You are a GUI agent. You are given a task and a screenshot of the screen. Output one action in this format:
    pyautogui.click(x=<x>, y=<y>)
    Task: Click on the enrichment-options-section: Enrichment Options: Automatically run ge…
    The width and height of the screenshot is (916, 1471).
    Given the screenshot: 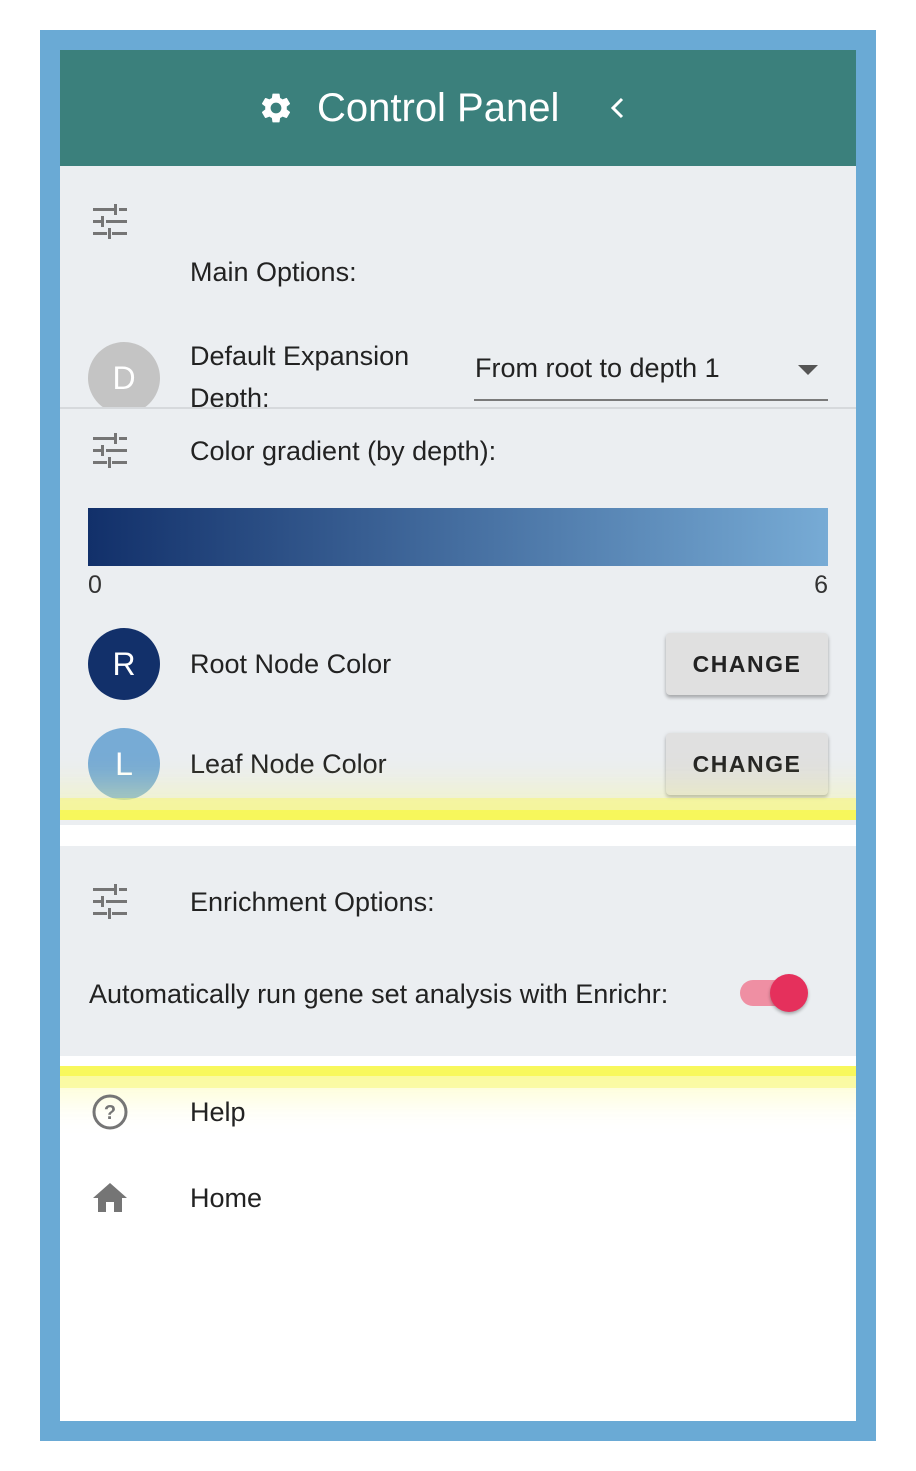 What is the action you would take?
    pyautogui.click(x=458, y=951)
    